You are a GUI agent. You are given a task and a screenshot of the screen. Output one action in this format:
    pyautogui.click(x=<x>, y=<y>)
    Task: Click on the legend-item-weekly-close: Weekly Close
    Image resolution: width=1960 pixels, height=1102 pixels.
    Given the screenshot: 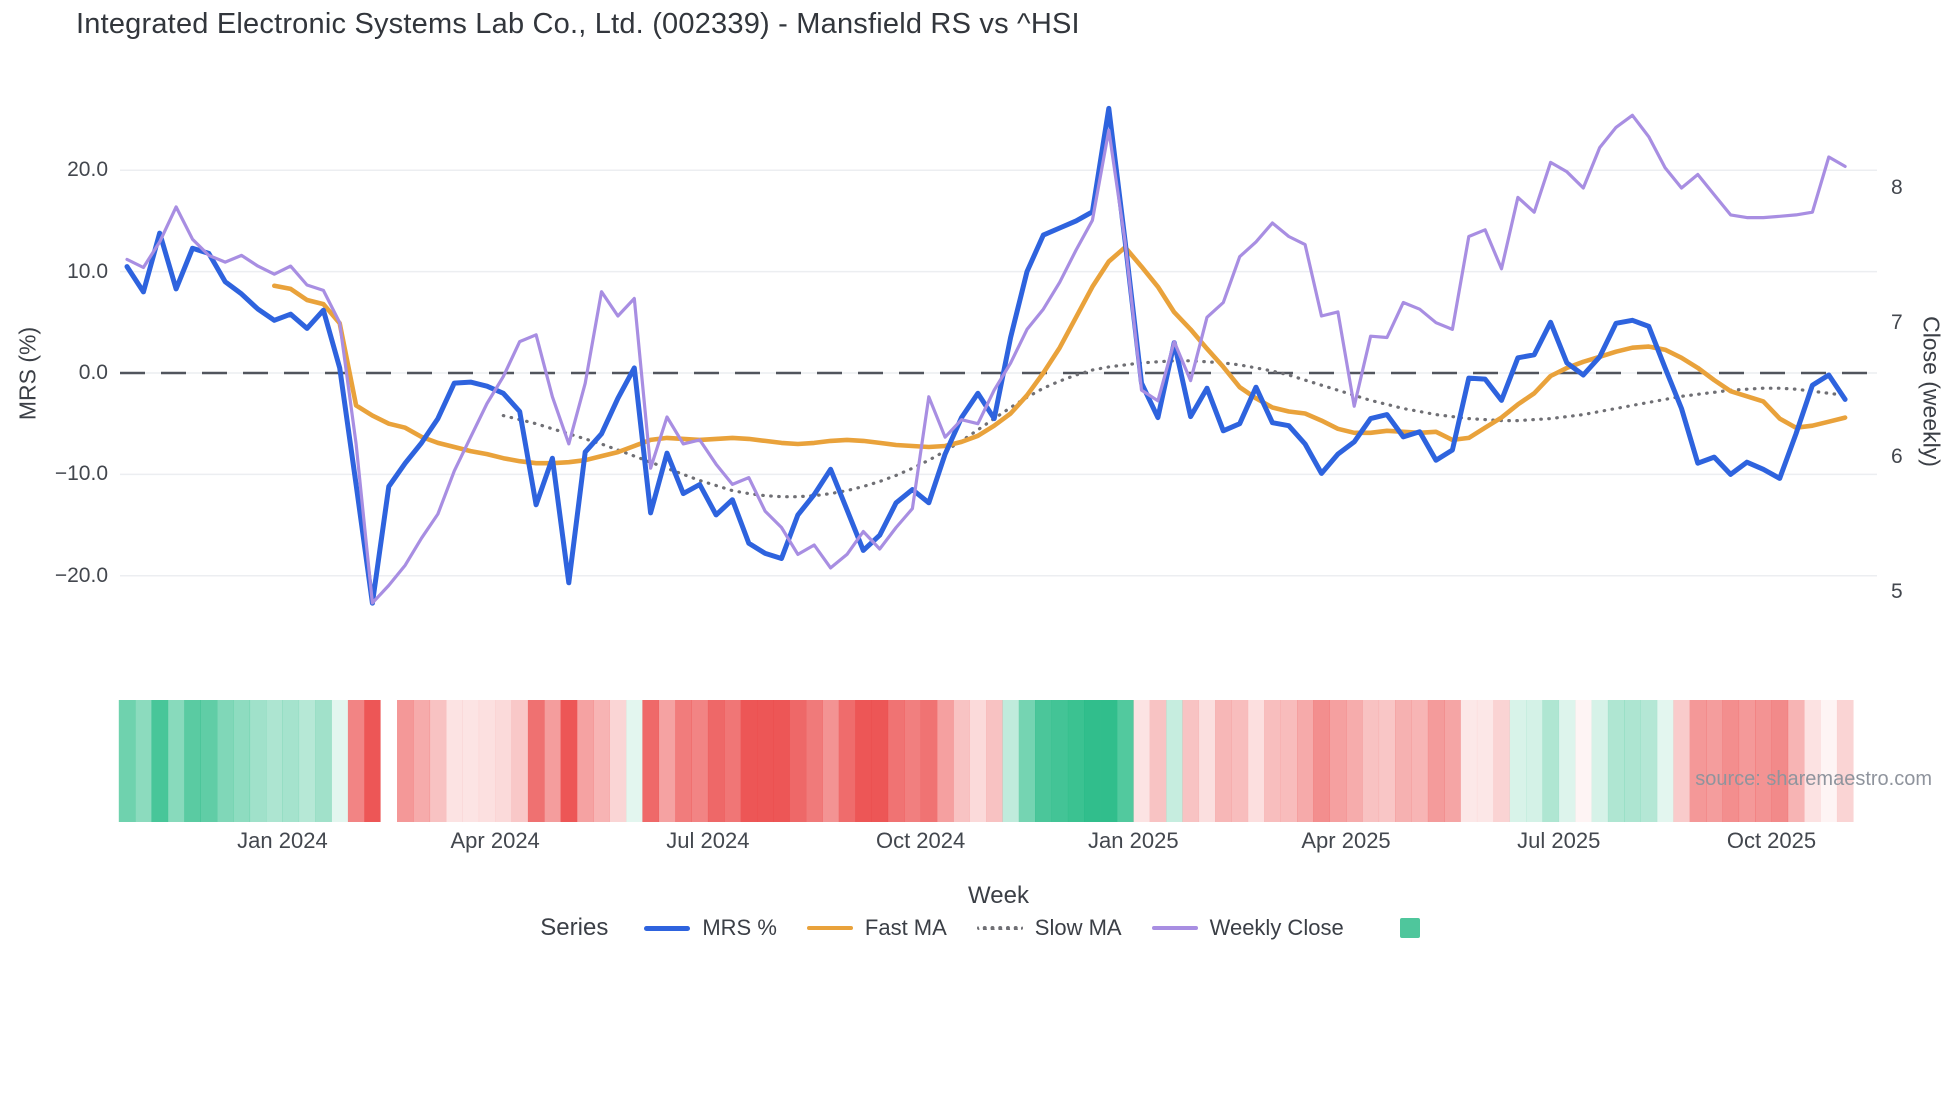 What is the action you would take?
    pyautogui.click(x=1247, y=928)
    